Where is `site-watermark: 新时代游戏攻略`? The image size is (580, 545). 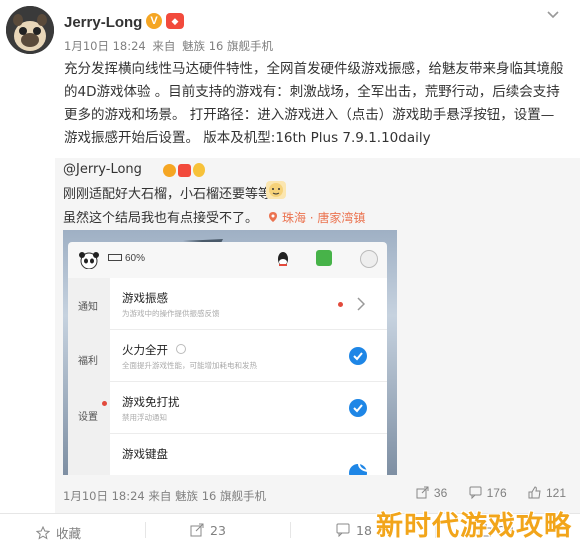 site-watermark: 新时代游戏攻略 is located at coordinates (474, 526).